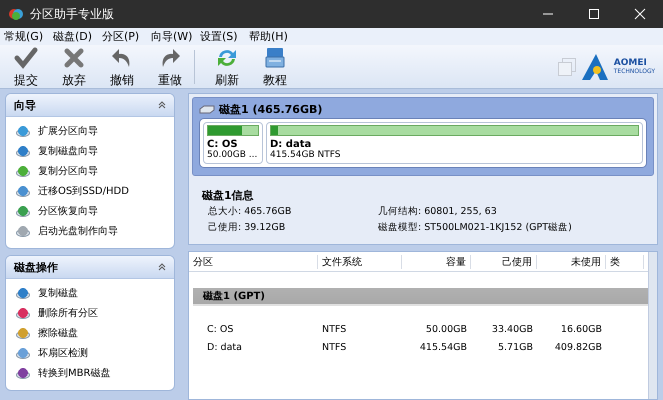  I want to click on table-cell-text: C: OS, so click(220, 329).